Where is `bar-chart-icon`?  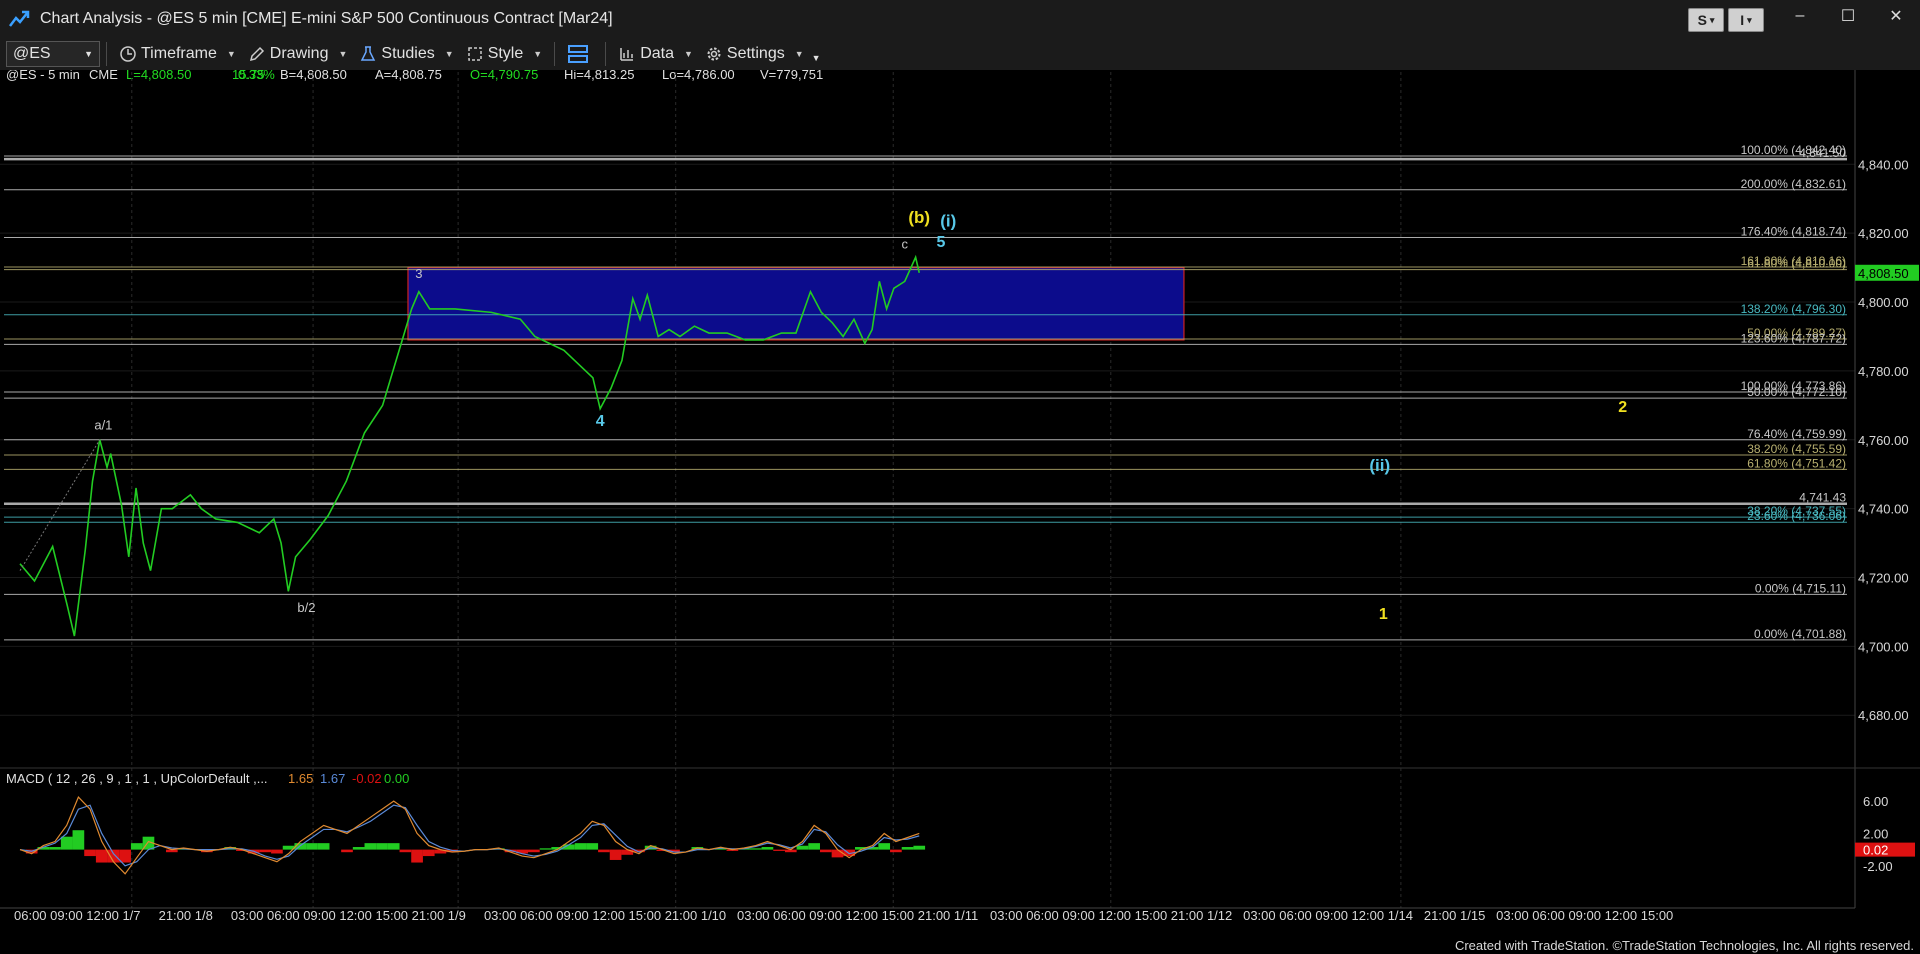
bar-chart-icon is located at coordinates (627, 54).